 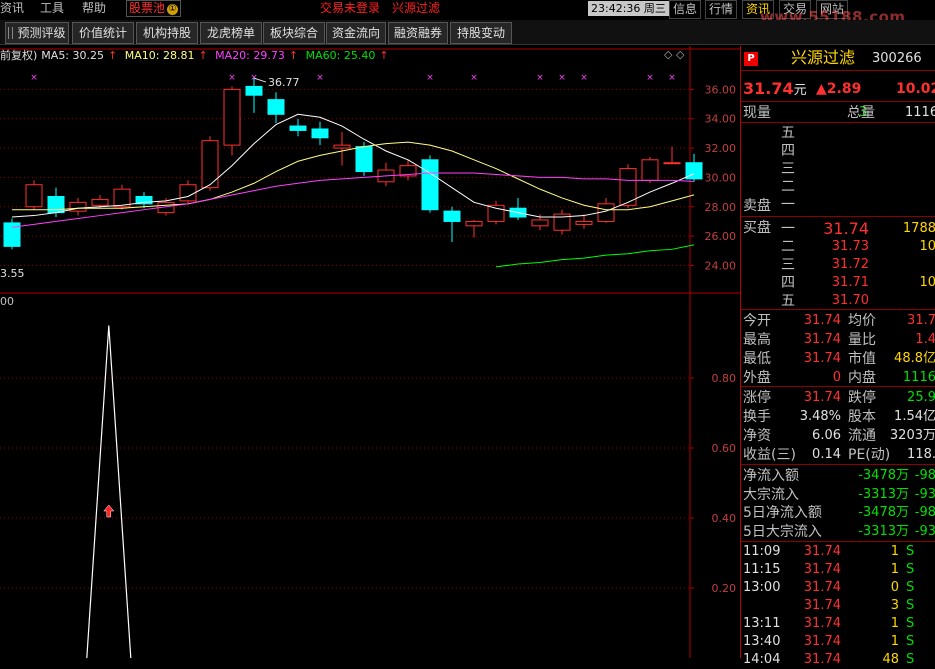 What do you see at coordinates (912, 435) in the screenshot?
I see `stat-value: 3203万` at bounding box center [912, 435].